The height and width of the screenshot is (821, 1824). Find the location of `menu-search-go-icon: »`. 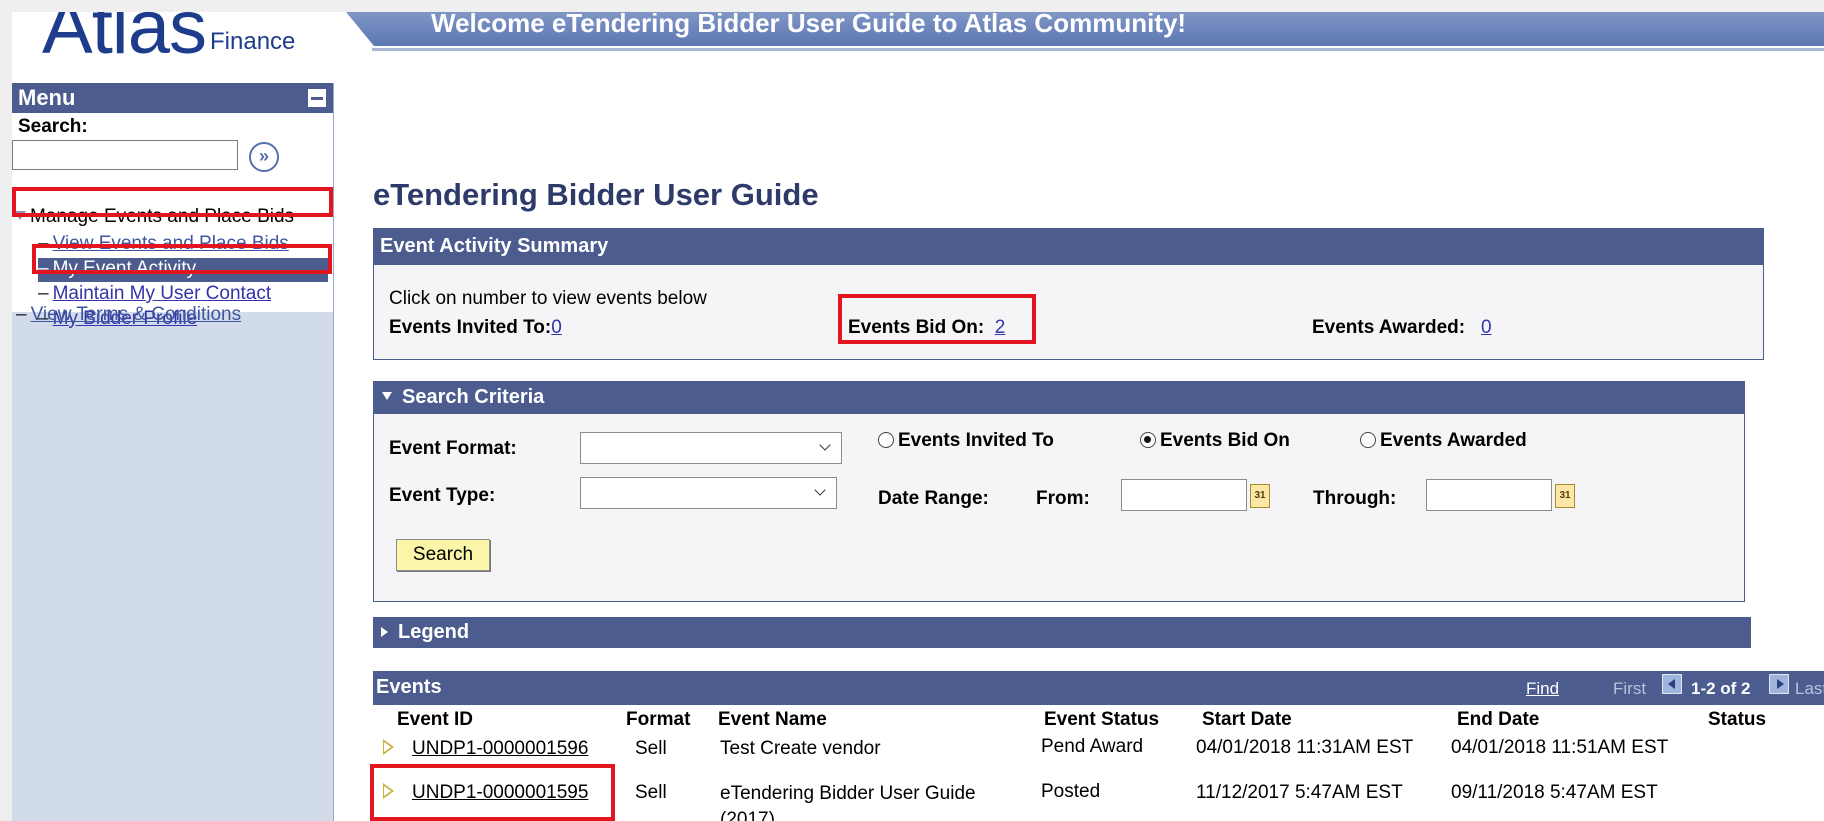

menu-search-go-icon: » is located at coordinates (264, 157).